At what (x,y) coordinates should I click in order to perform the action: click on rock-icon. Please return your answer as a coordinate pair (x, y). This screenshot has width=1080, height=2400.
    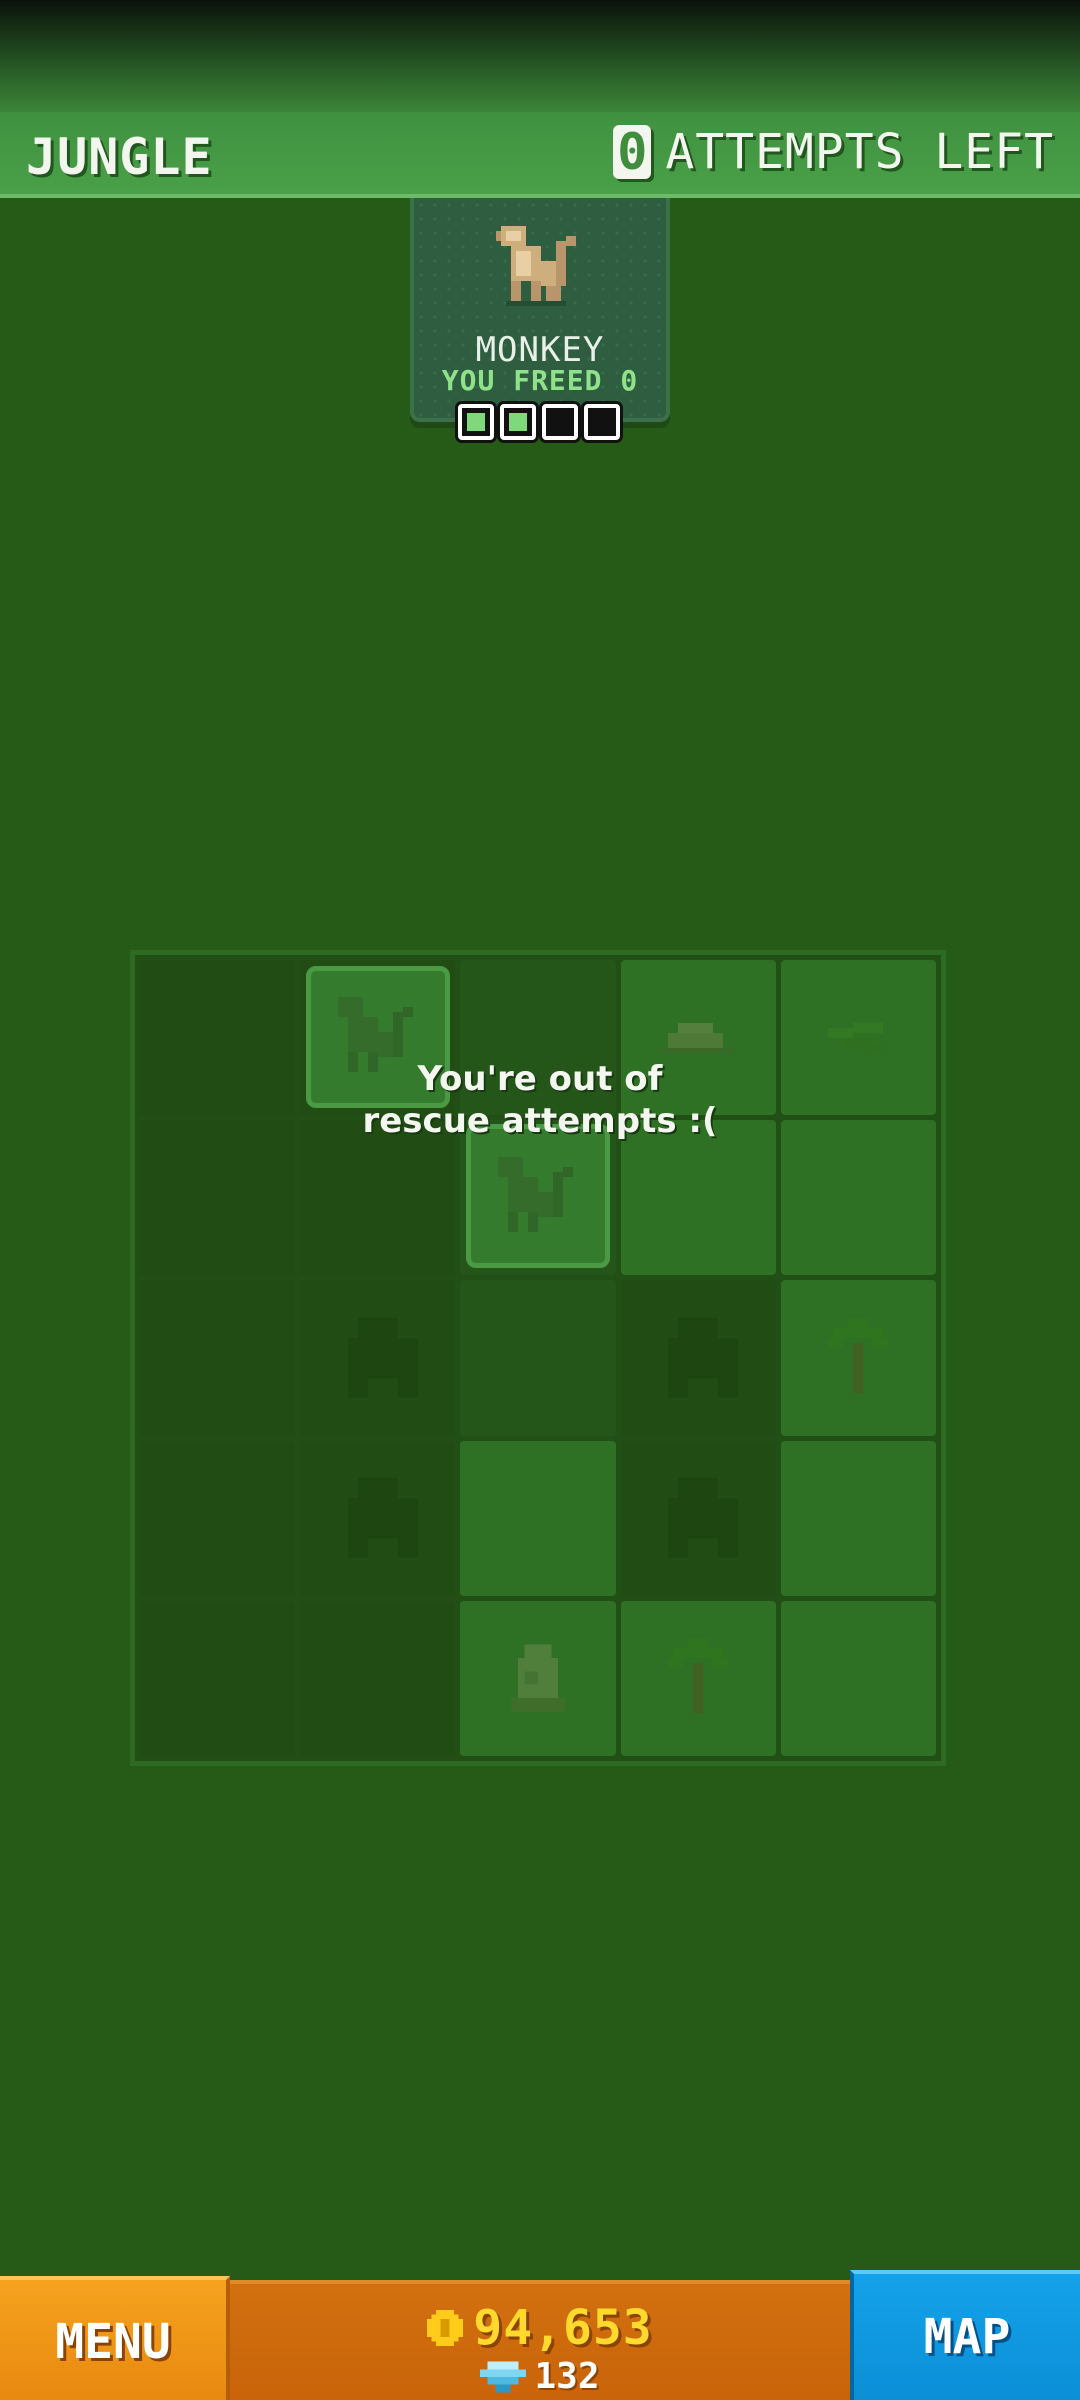
    Looking at the image, I should click on (698, 1037).